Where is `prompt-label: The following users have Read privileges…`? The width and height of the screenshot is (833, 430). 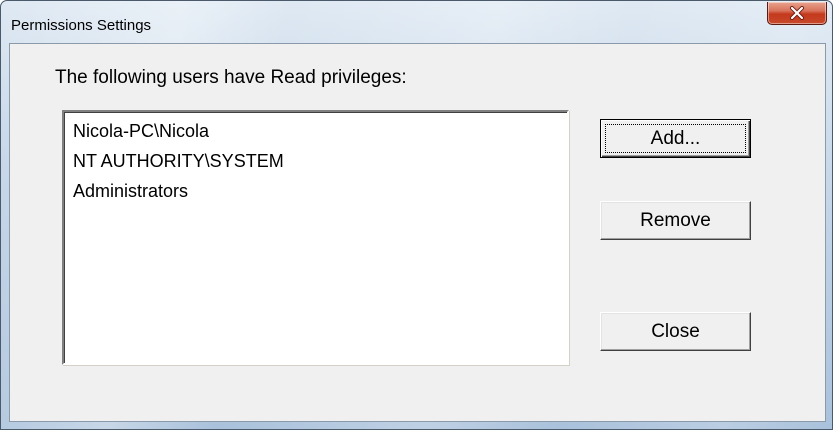
prompt-label: The following users have Read privileges… is located at coordinates (231, 77).